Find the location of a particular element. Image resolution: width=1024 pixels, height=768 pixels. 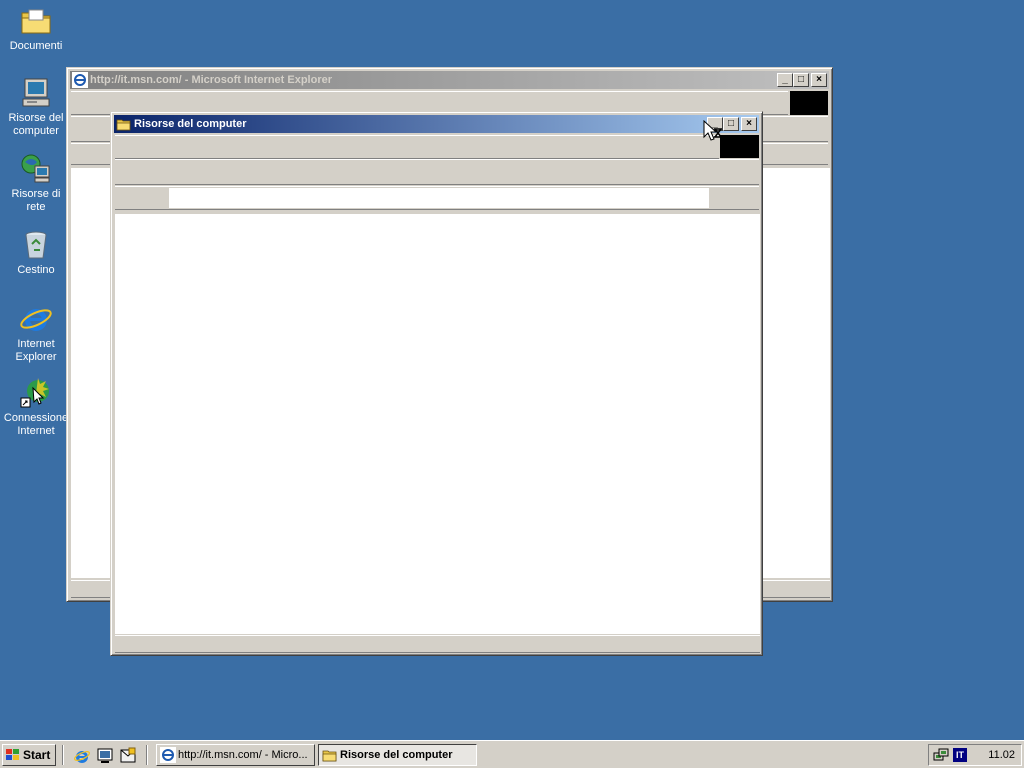

start-button: Start is located at coordinates (29, 755).